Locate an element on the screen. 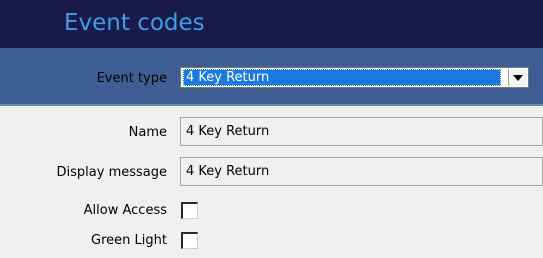 Image resolution: width=543 pixels, height=258 pixels. divider is located at coordinates (271, 105).